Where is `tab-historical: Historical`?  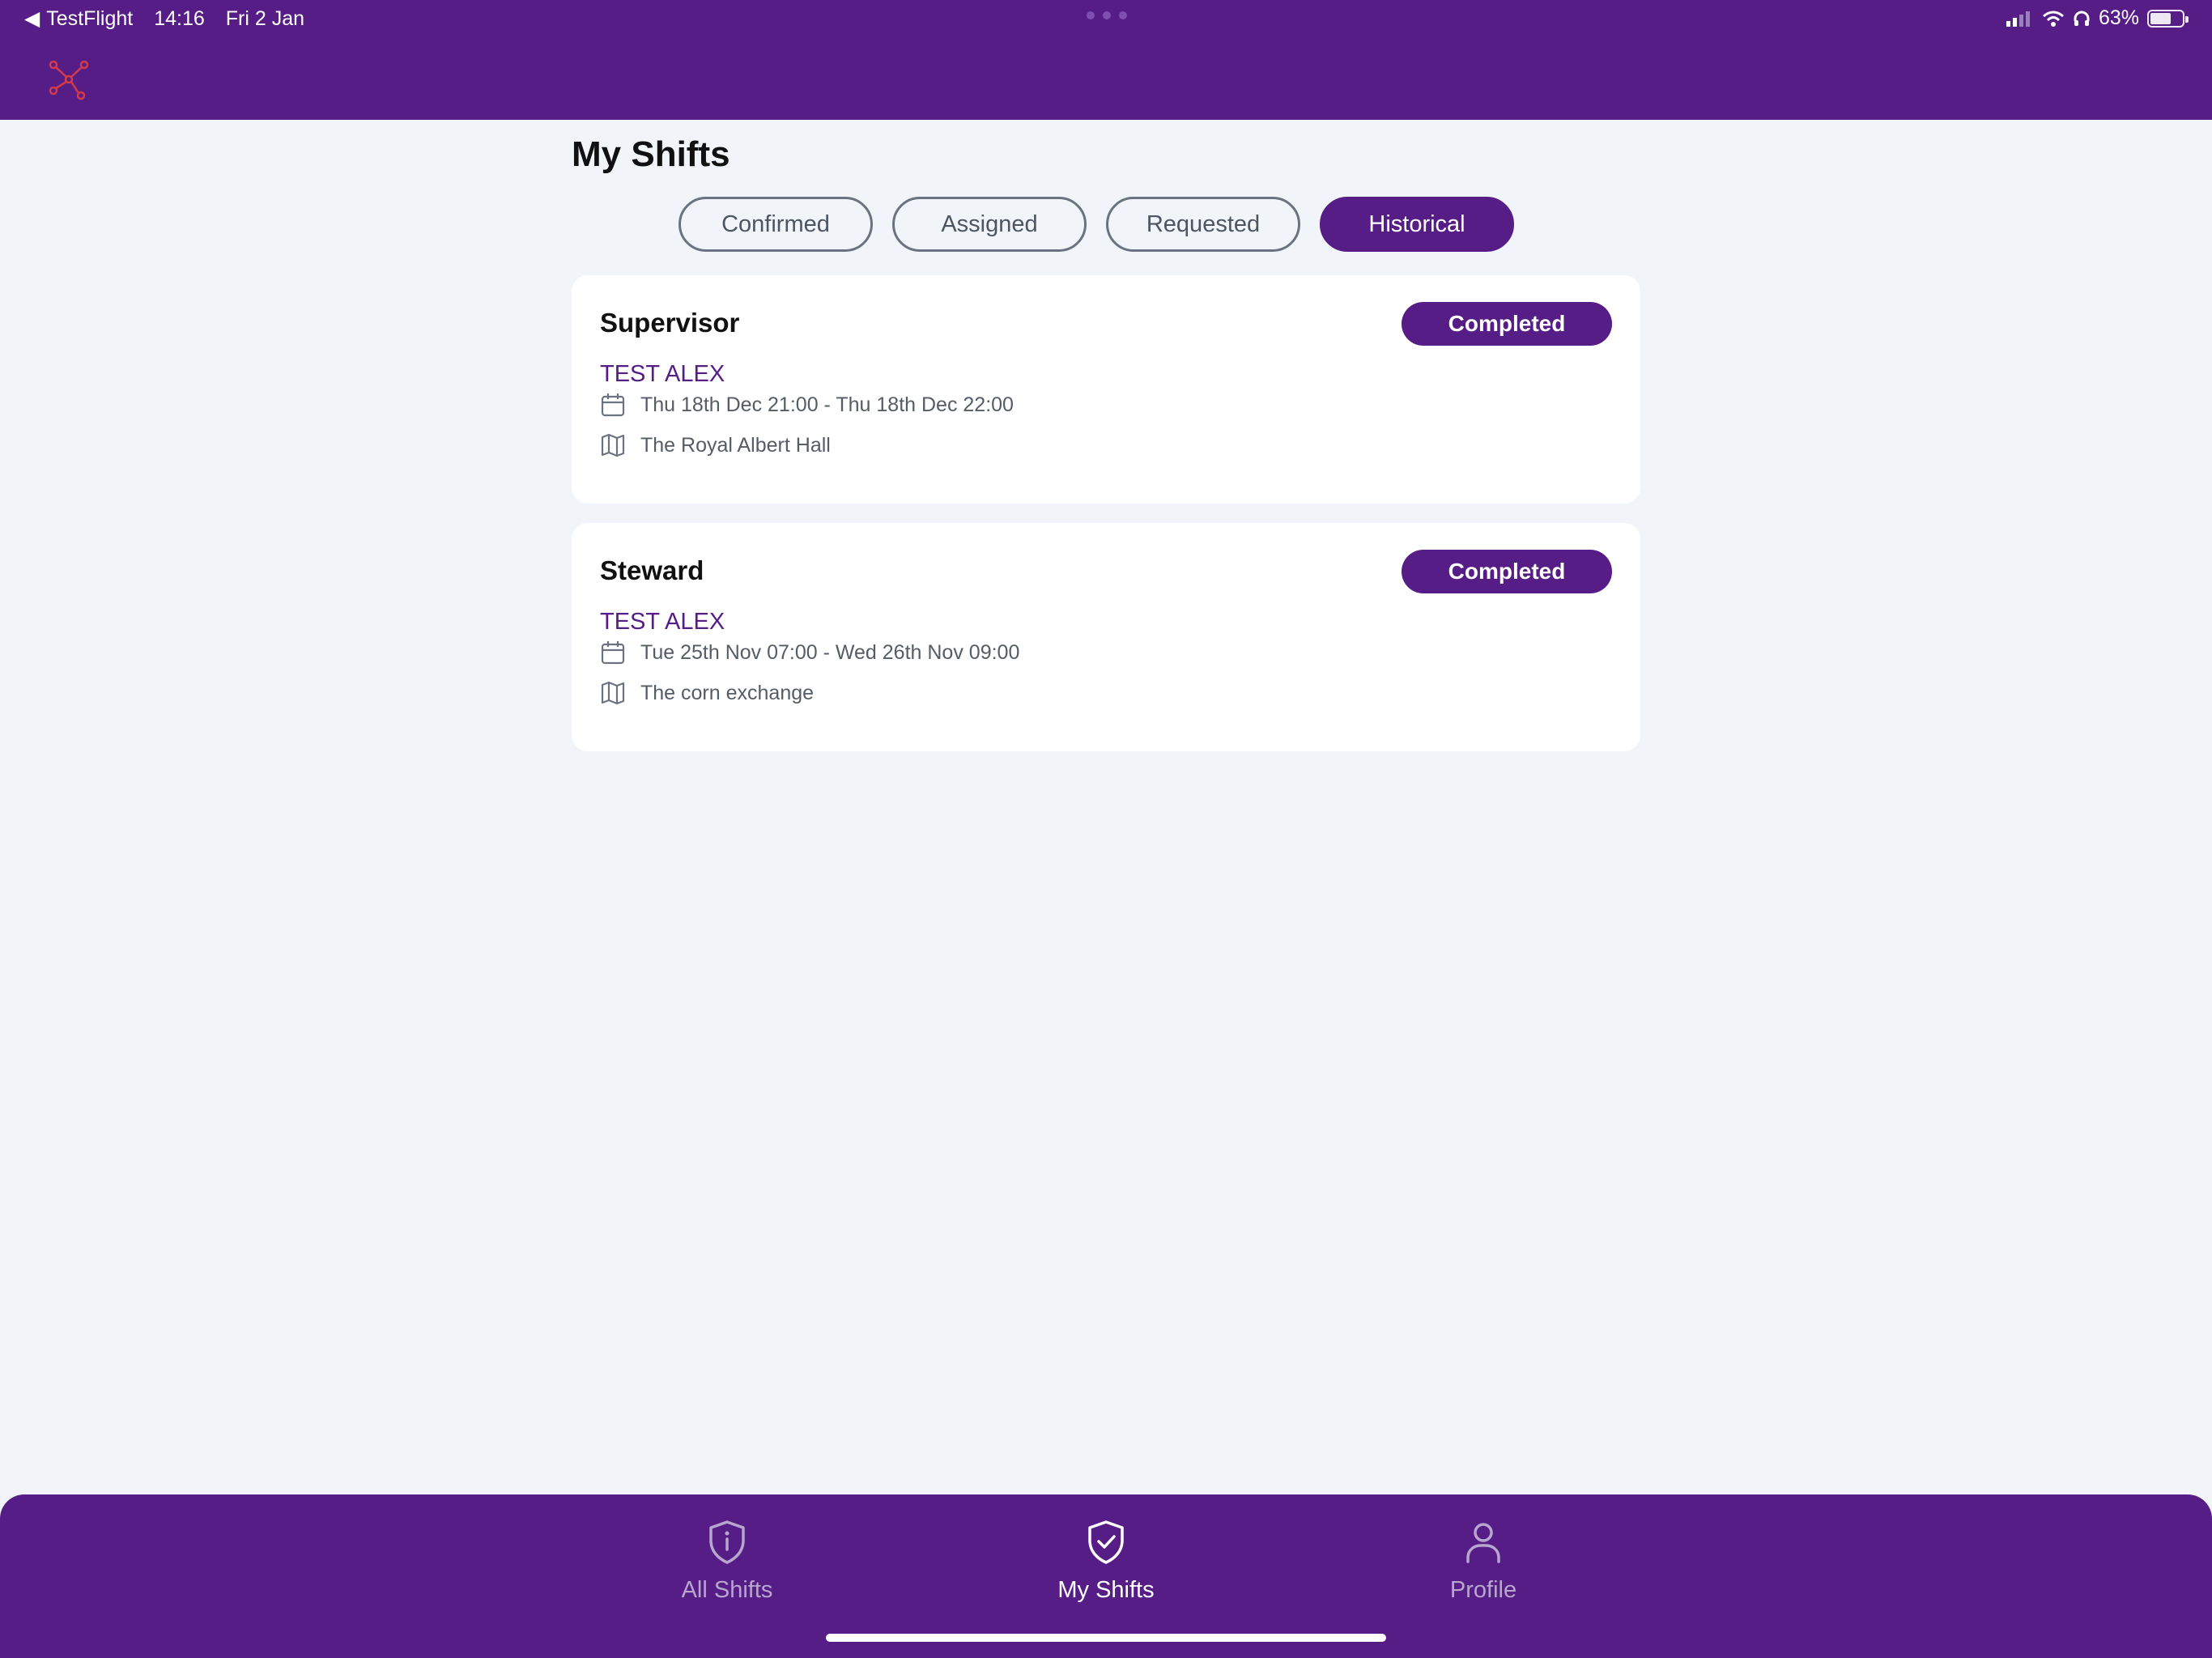
tab-historical: Historical is located at coordinates (1417, 224).